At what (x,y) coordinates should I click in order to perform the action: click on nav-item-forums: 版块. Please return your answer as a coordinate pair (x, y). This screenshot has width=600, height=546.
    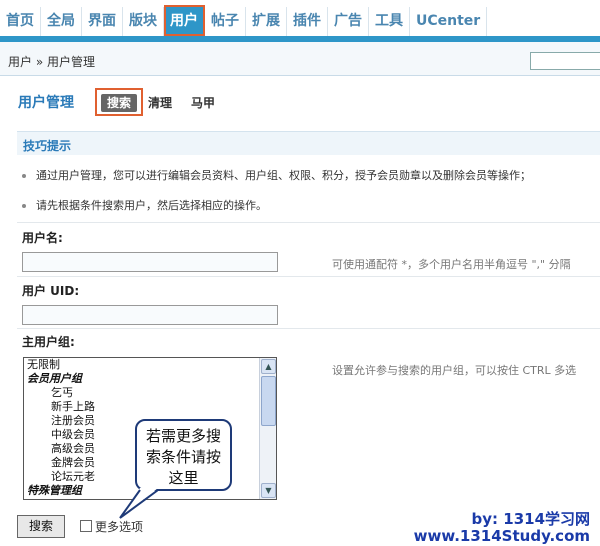
    Looking at the image, I should click on (143, 21).